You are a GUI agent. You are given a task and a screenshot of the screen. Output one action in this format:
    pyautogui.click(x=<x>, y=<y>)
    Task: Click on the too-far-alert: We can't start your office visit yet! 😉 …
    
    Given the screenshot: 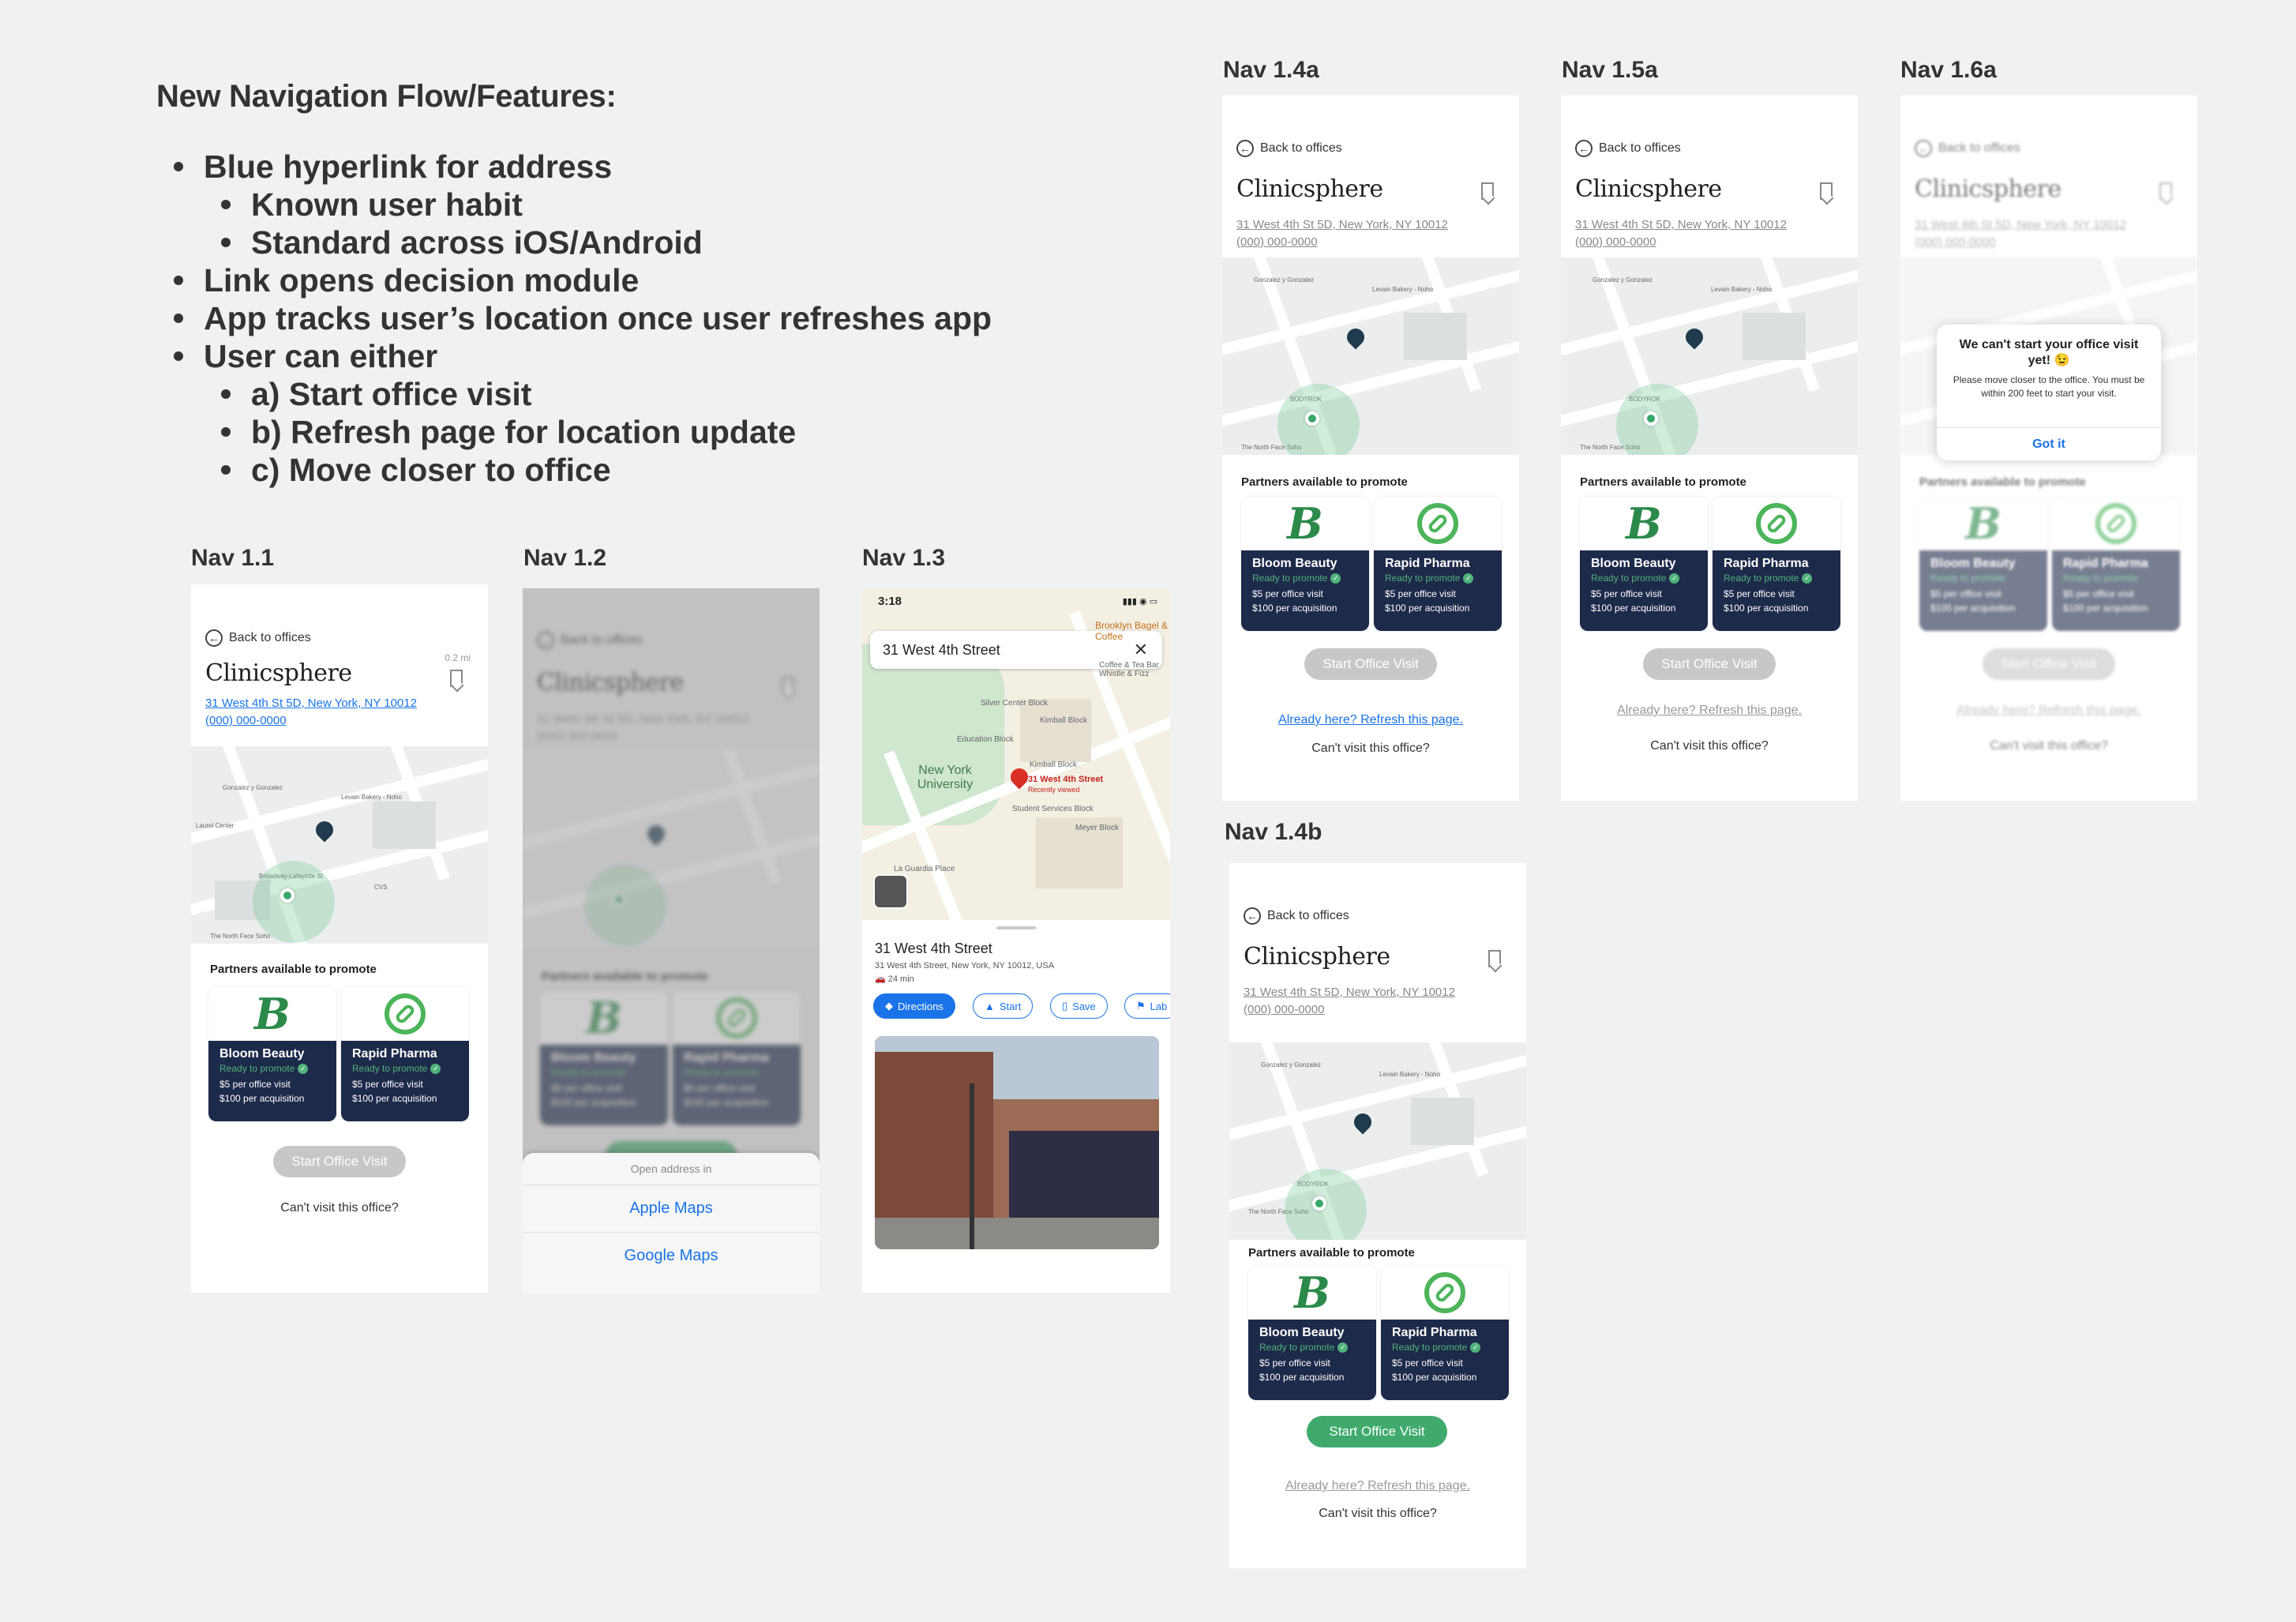 What is the action you would take?
    pyautogui.click(x=2049, y=392)
    